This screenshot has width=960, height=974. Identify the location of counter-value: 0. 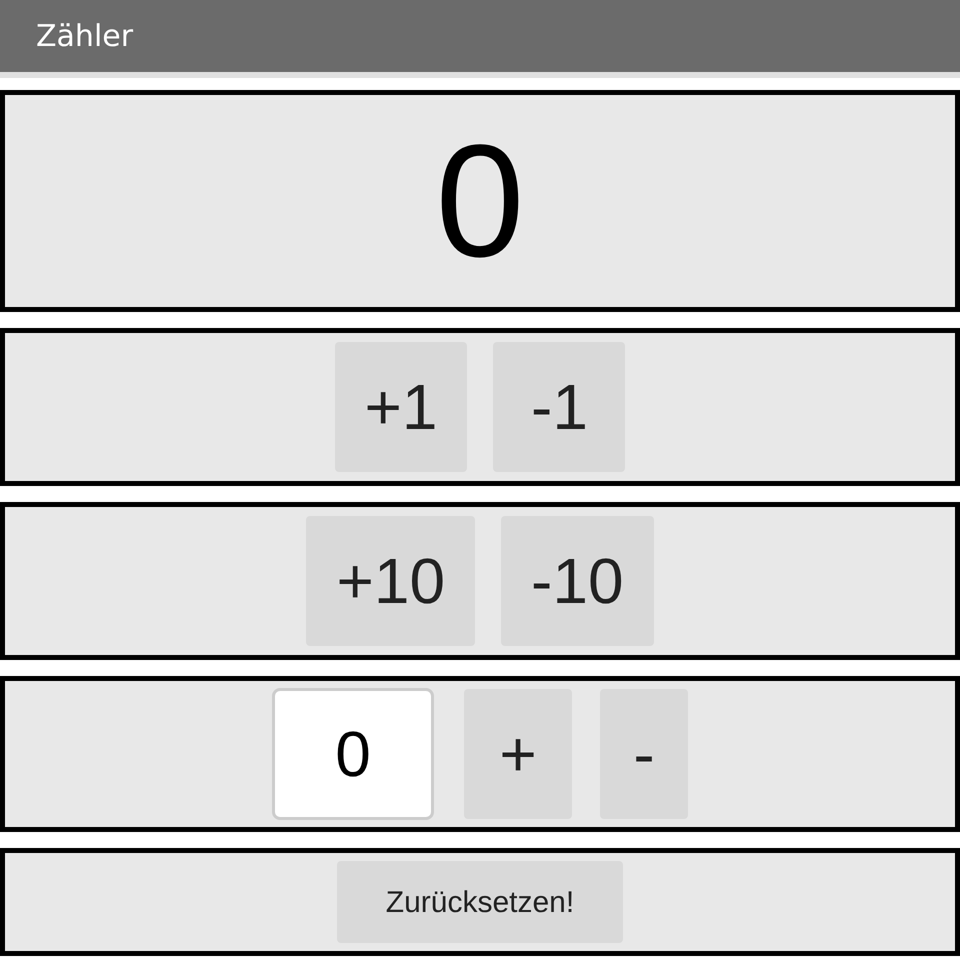
(480, 201).